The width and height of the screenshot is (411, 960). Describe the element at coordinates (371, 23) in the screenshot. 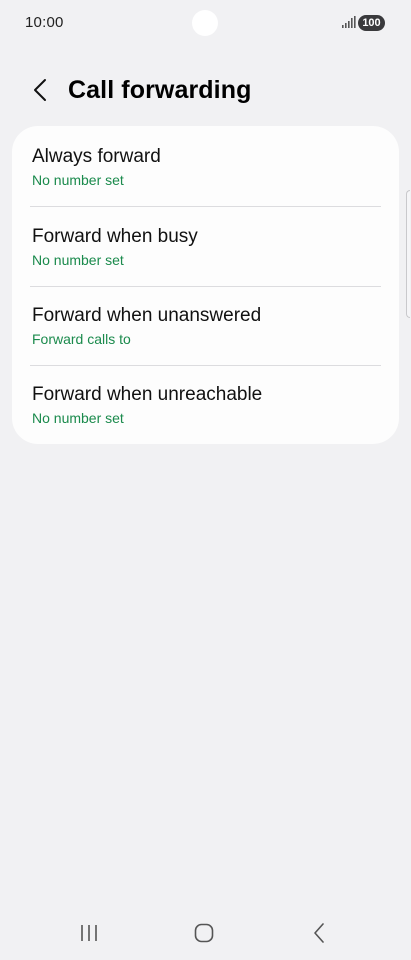

I see `battery-level-badge: 100` at that location.